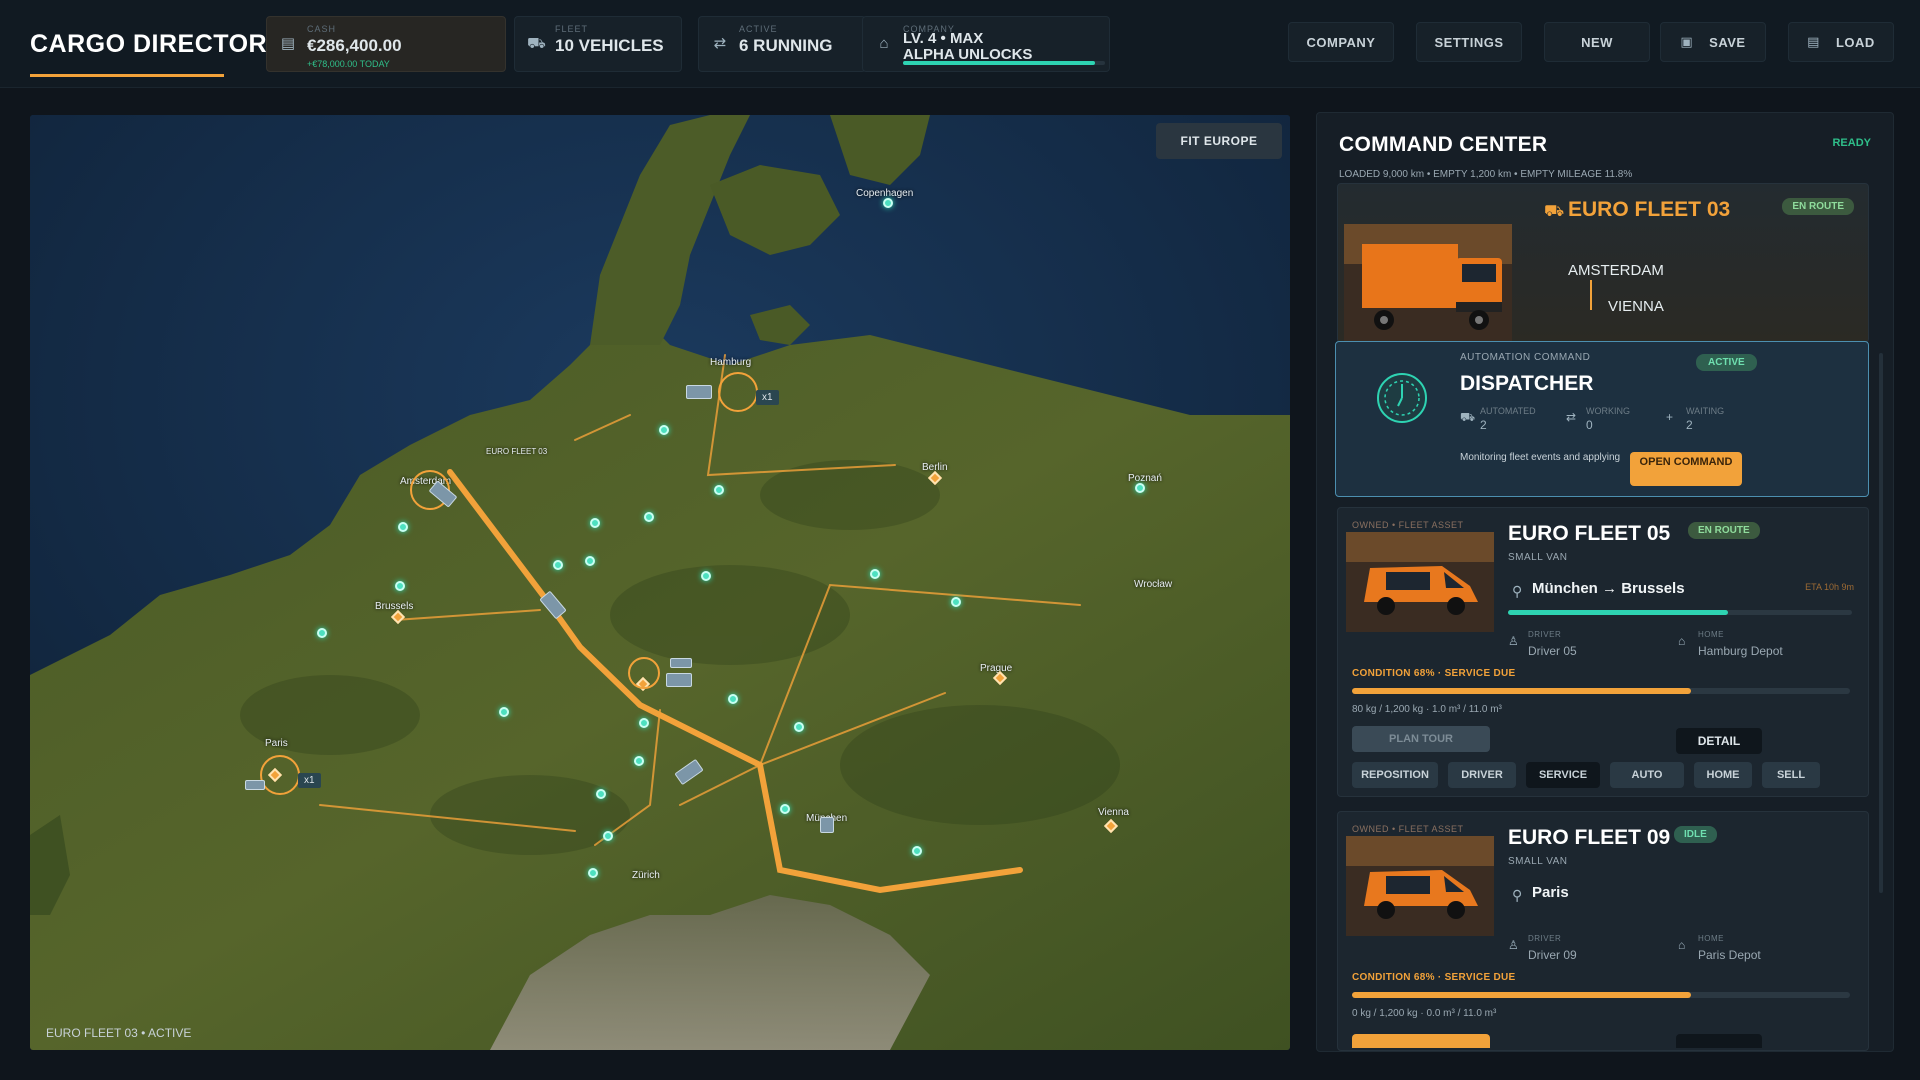 The image size is (1920, 1080). What do you see at coordinates (1421, 1041) in the screenshot?
I see `plan-tour-button` at bounding box center [1421, 1041].